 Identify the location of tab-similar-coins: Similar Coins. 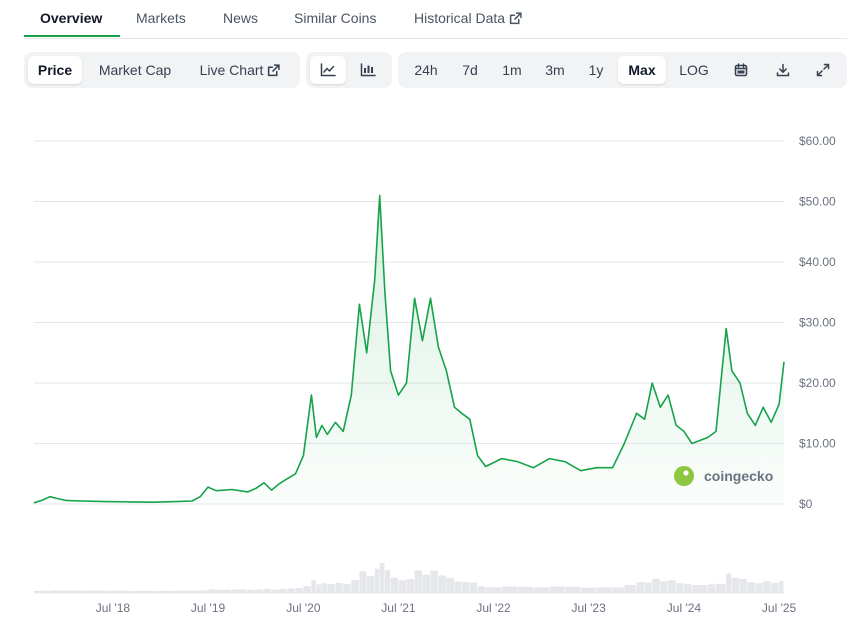
(335, 18).